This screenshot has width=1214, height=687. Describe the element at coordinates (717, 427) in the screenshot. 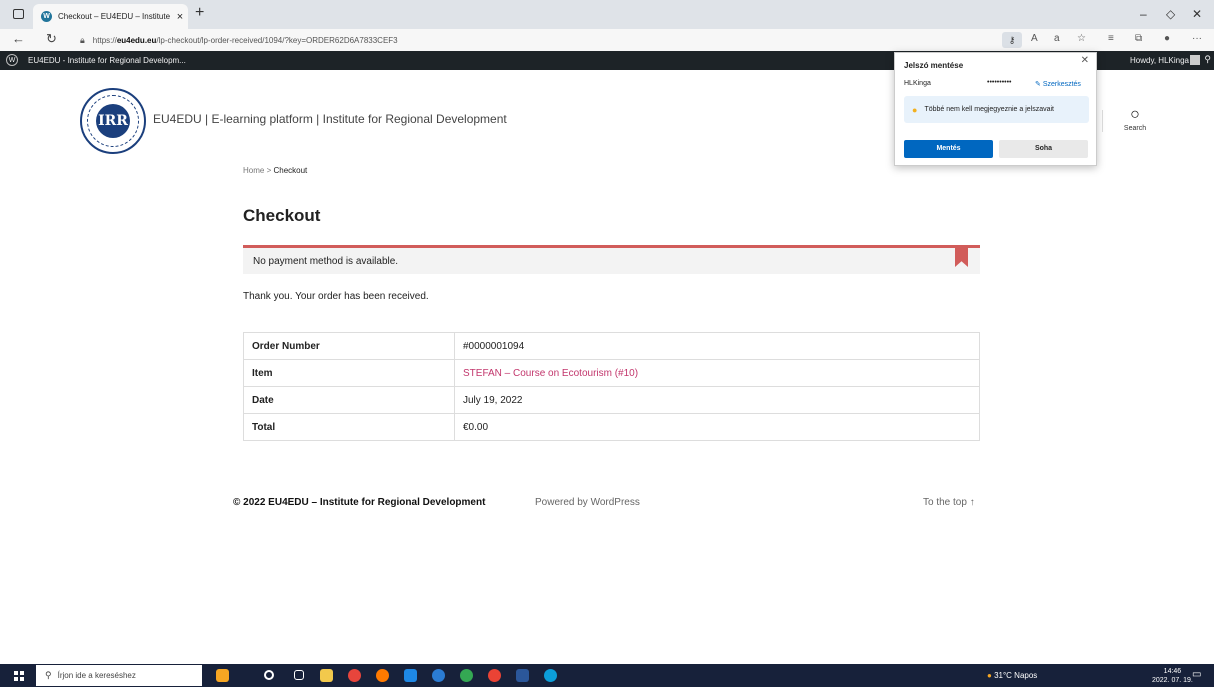

I see `total-value: €0.00` at that location.